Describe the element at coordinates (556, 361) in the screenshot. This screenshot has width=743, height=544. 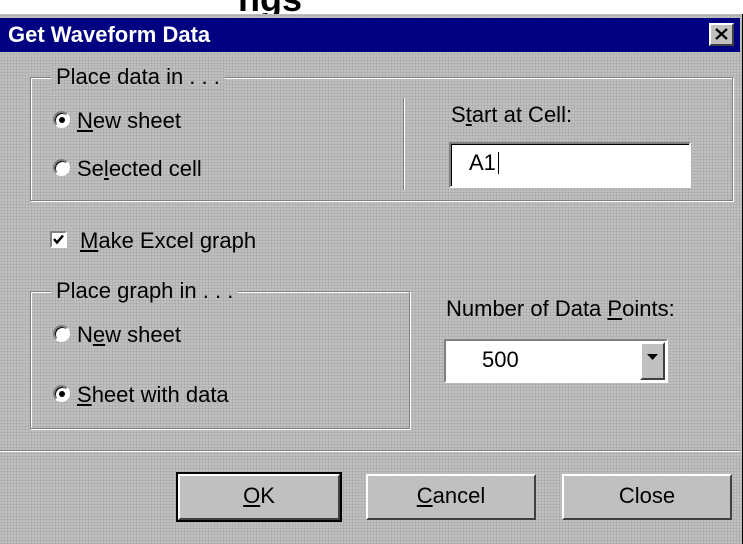
I see `data-points-dropdown: 500` at that location.